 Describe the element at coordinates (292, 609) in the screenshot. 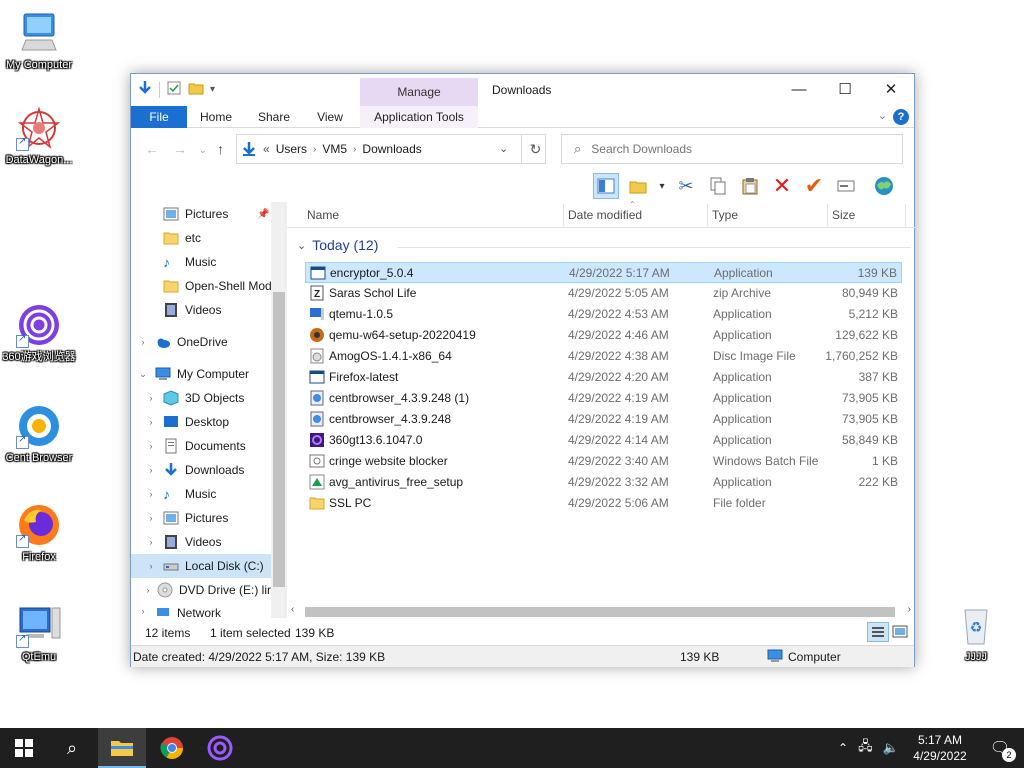

I see `scroll-left-icon: ‹` at that location.